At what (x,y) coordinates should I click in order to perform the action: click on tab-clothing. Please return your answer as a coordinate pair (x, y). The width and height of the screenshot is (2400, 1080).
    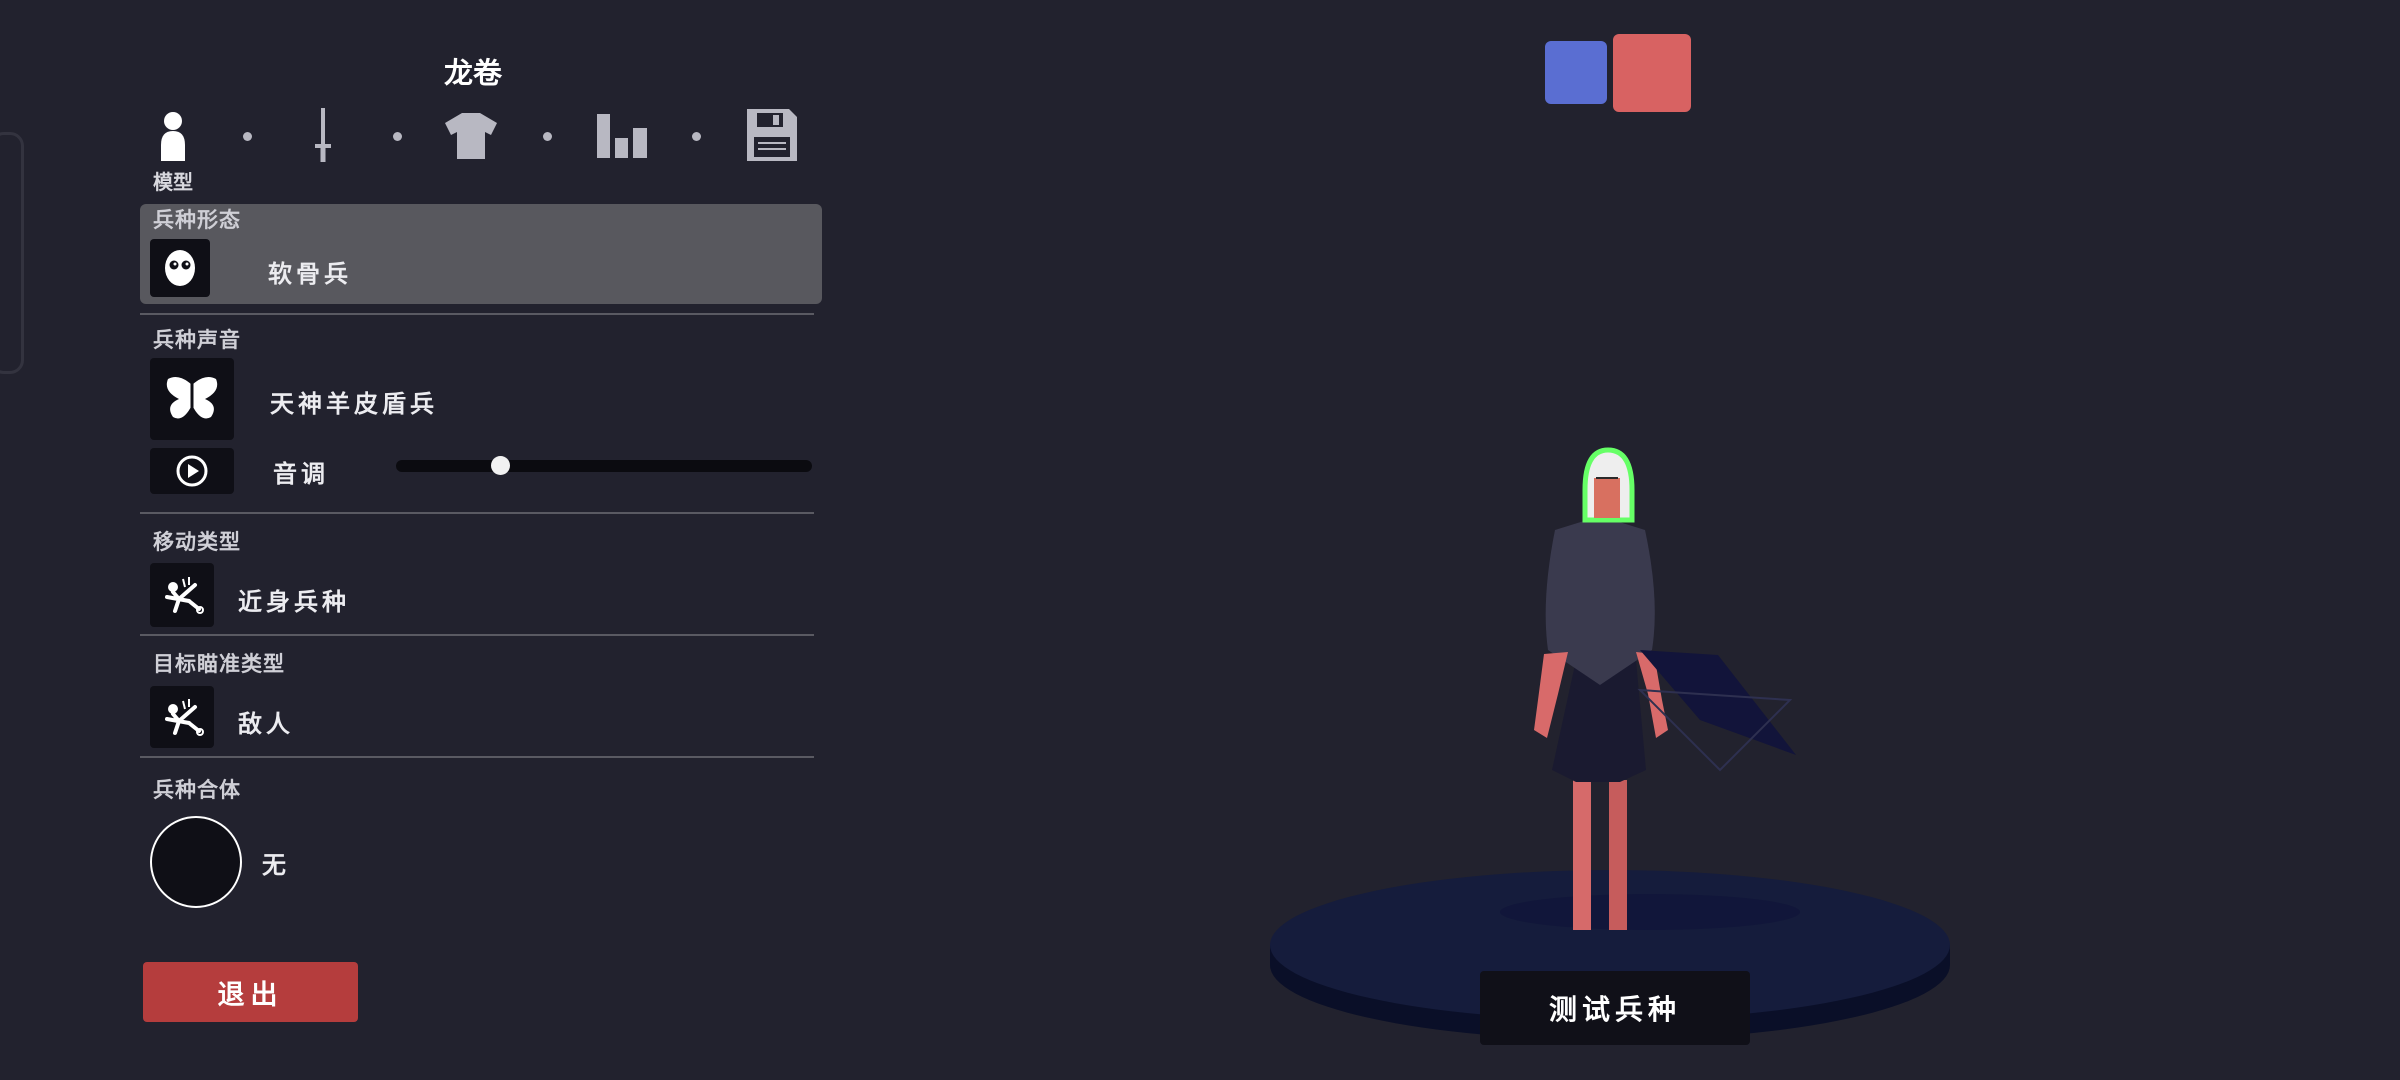
    Looking at the image, I should click on (471, 136).